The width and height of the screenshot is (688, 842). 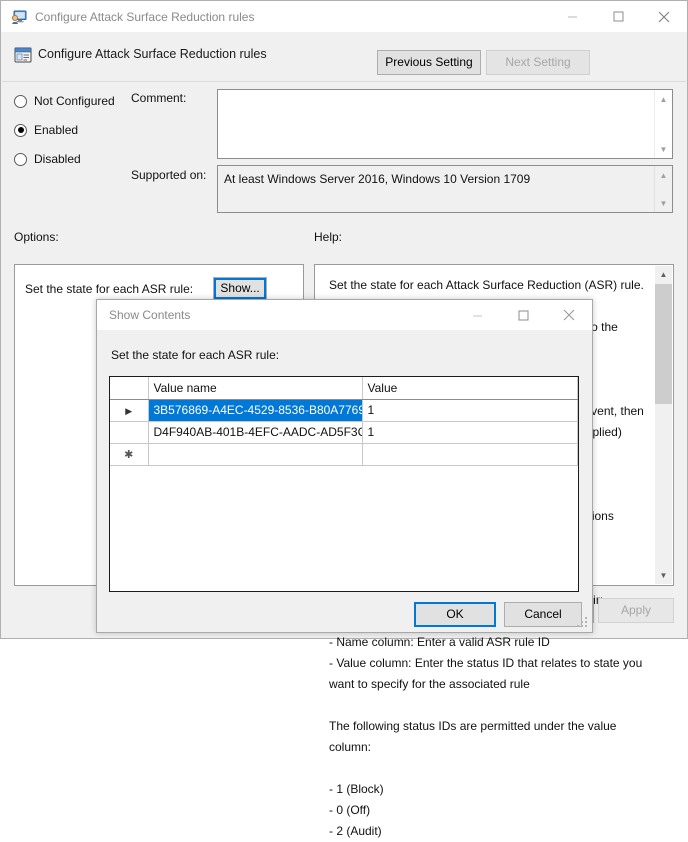 I want to click on table-row: ▶ 3B576869-A4EC-4529-8536-B80A7769E... 1, so click(x=344, y=410).